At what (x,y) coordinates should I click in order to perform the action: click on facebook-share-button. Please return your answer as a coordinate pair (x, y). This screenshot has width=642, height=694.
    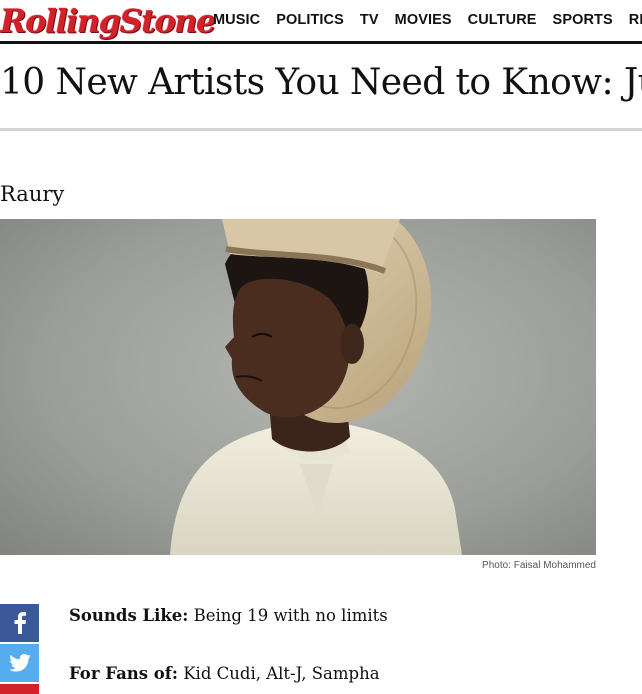
    Looking at the image, I should click on (19, 623).